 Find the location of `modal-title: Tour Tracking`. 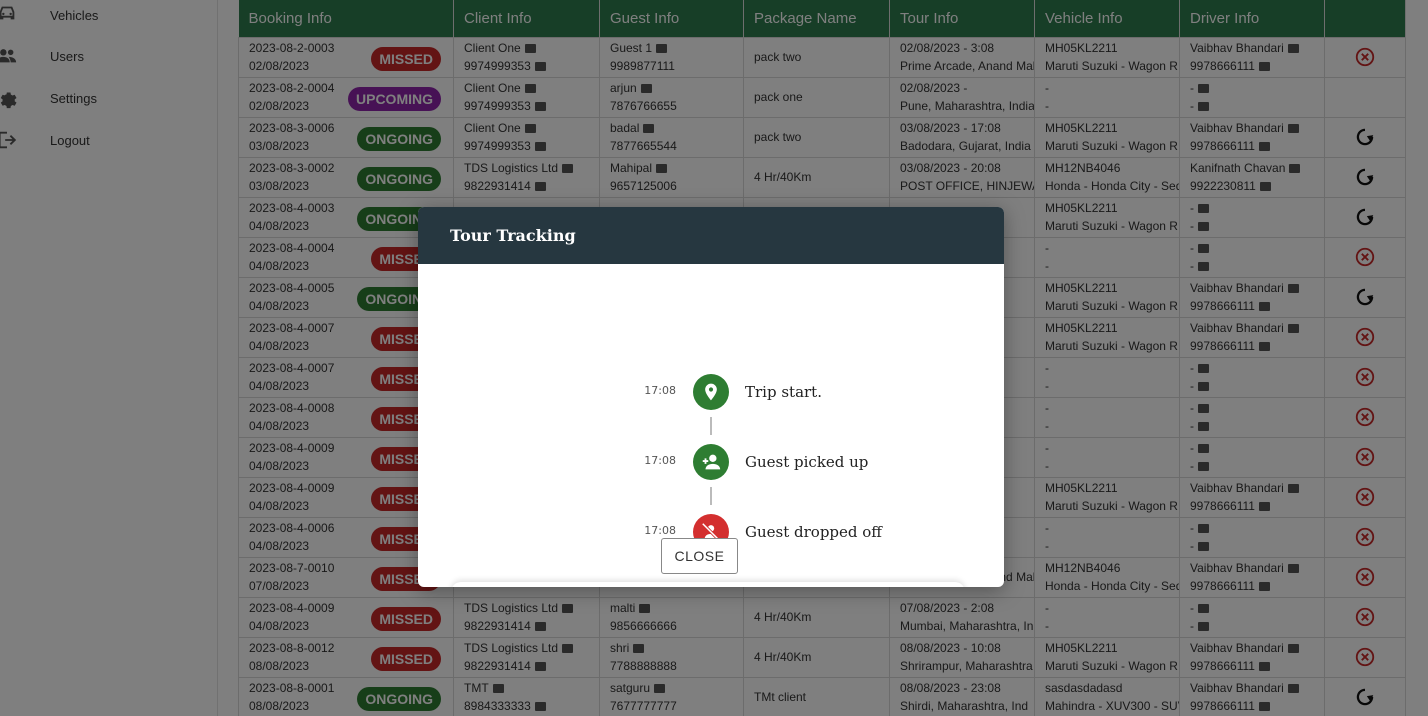

modal-title: Tour Tracking is located at coordinates (711, 235).